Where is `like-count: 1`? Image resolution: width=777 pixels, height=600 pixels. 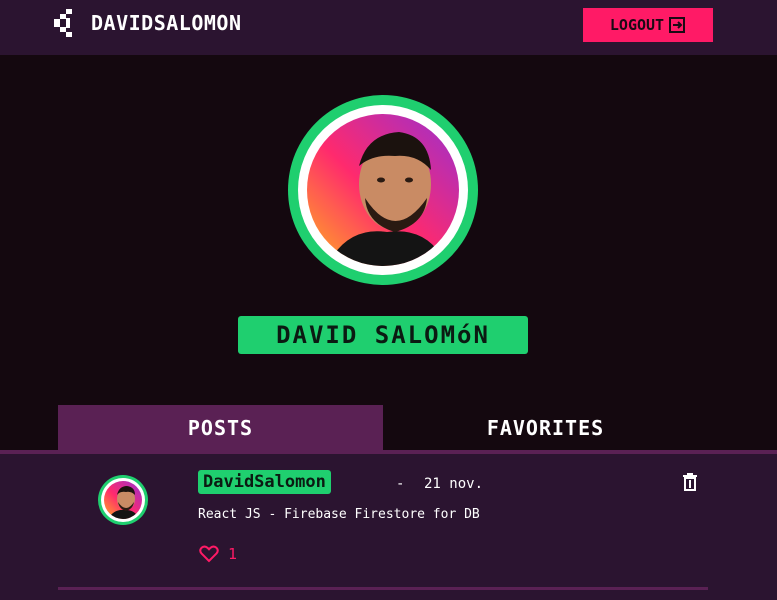 like-count: 1 is located at coordinates (233, 554).